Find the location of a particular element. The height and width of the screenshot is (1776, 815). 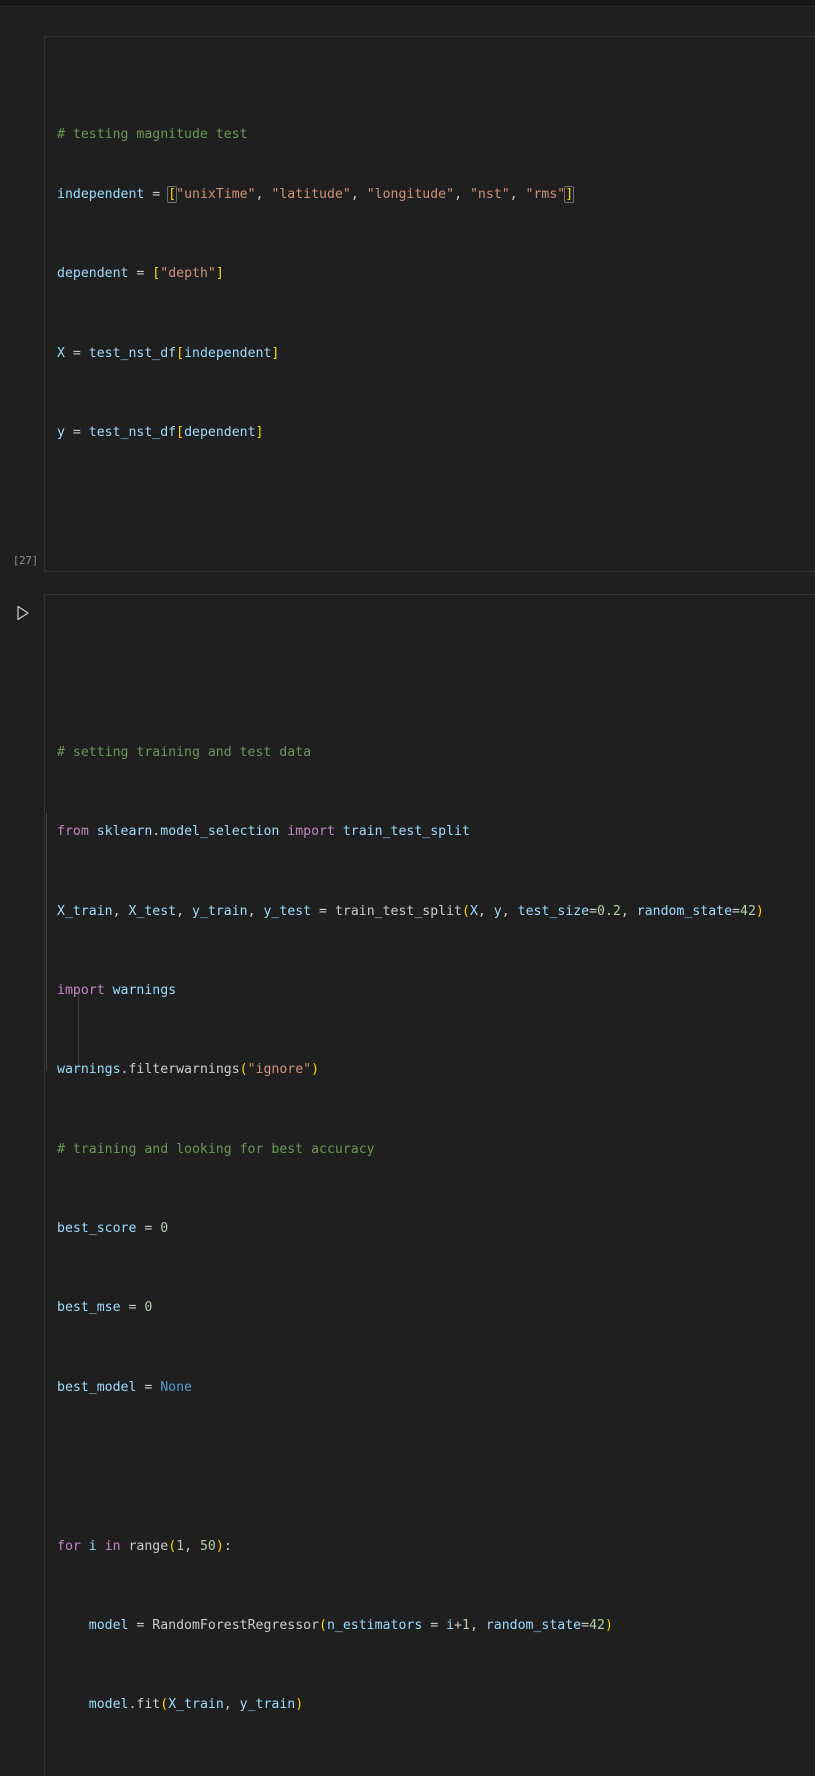

code-token-string: "depth" is located at coordinates (188, 274).